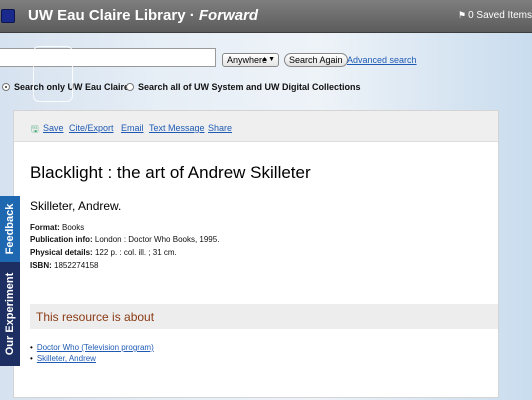  Describe the element at coordinates (500, 15) in the screenshot. I see `saved-items-label: 0 Saved Items` at that location.